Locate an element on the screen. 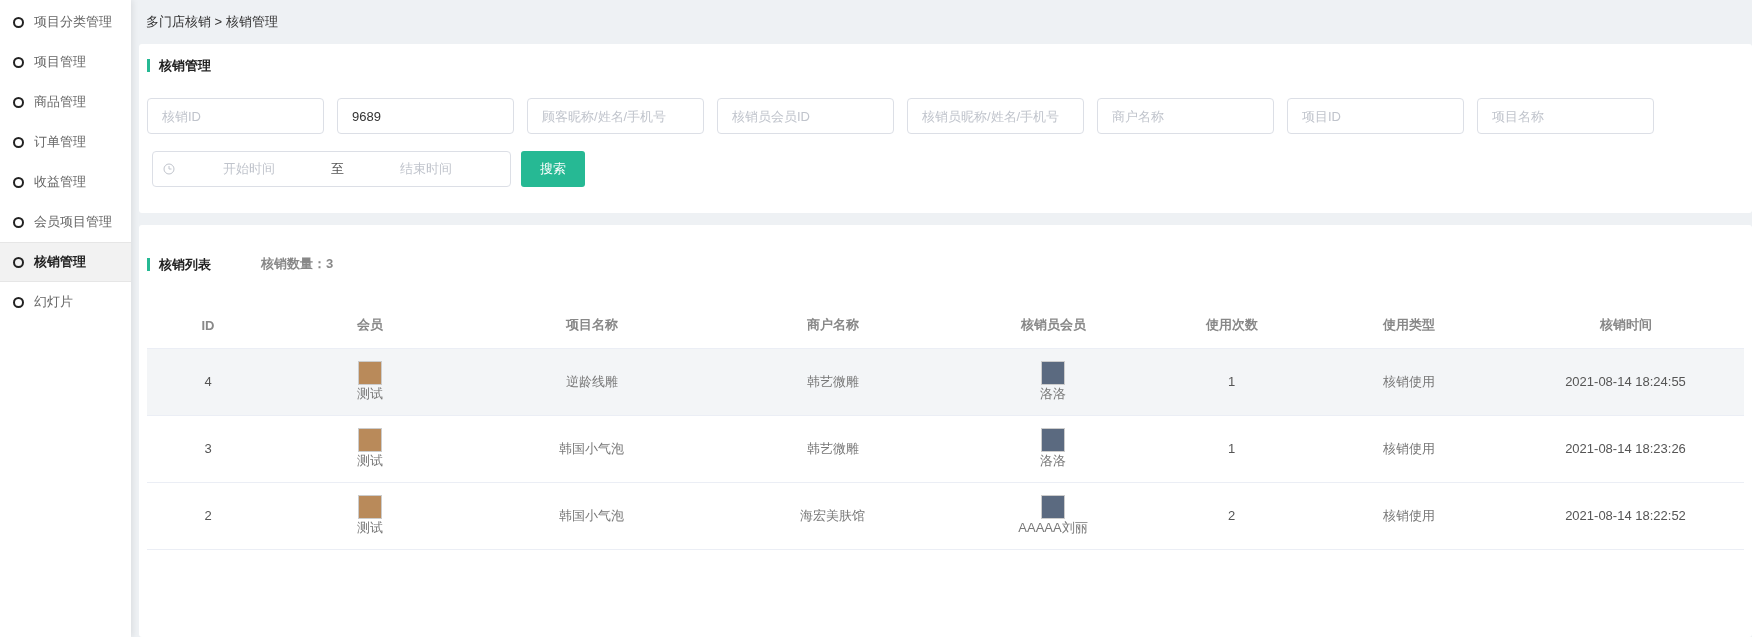 The width and height of the screenshot is (1752, 637). table-row: 3 测试 韩国小气泡 韩艺微雕 洛洛 1 核销使用 2021-08-14 18:23:26 is located at coordinates (945, 448).